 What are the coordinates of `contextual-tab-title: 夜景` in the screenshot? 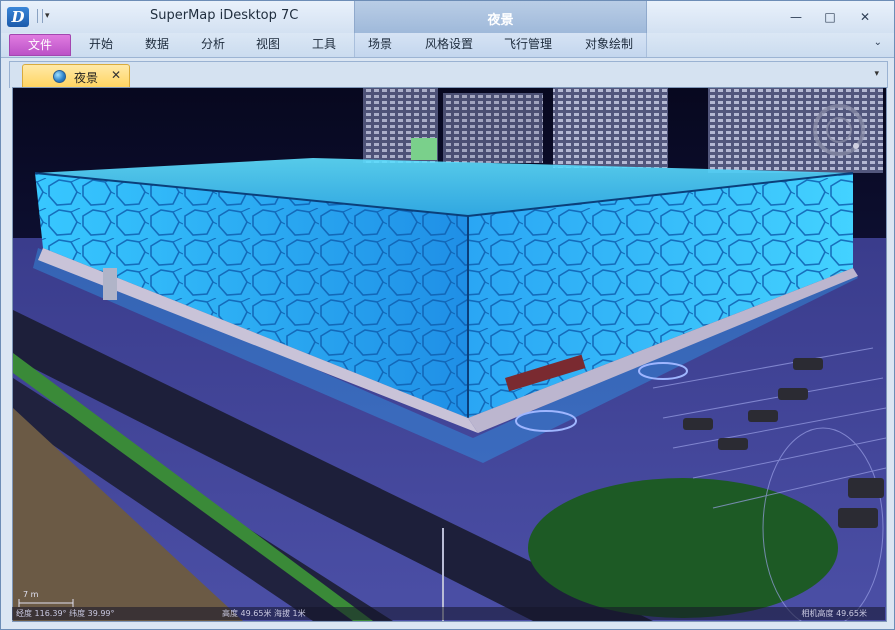 It's located at (500, 20).